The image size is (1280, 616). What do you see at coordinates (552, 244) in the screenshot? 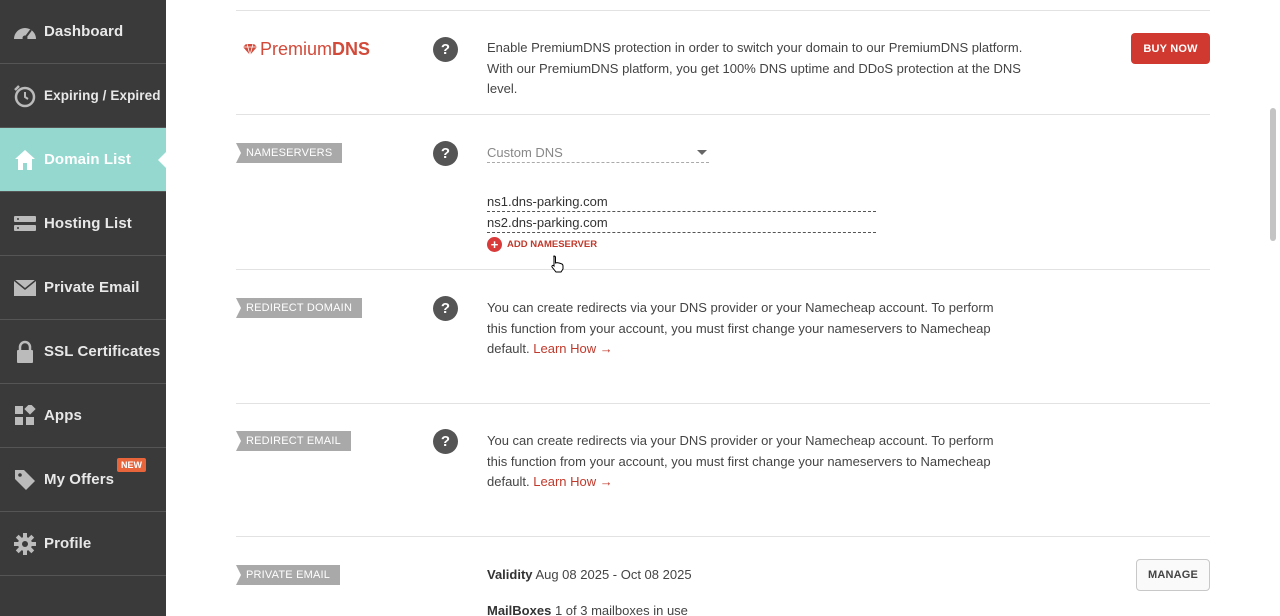
I see `add-nameserver-label: ADD NAMESERVER` at bounding box center [552, 244].